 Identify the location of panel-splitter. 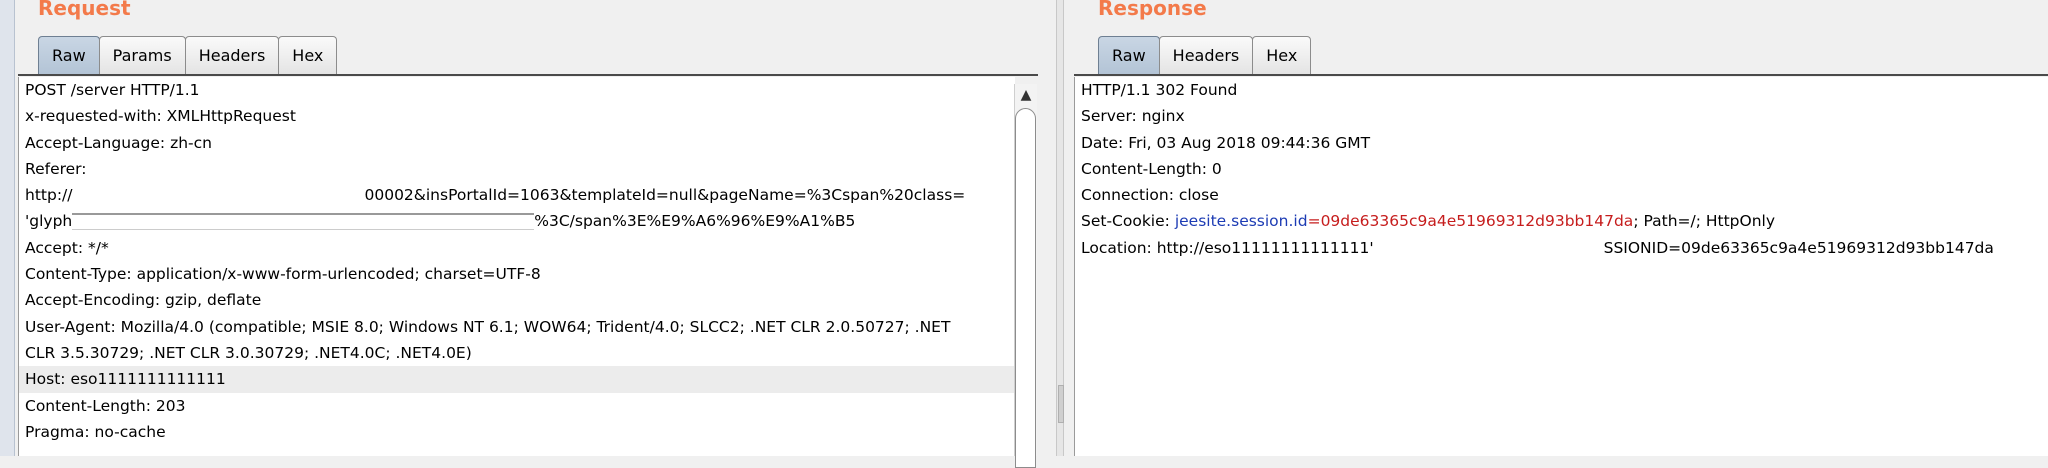
(1060, 228).